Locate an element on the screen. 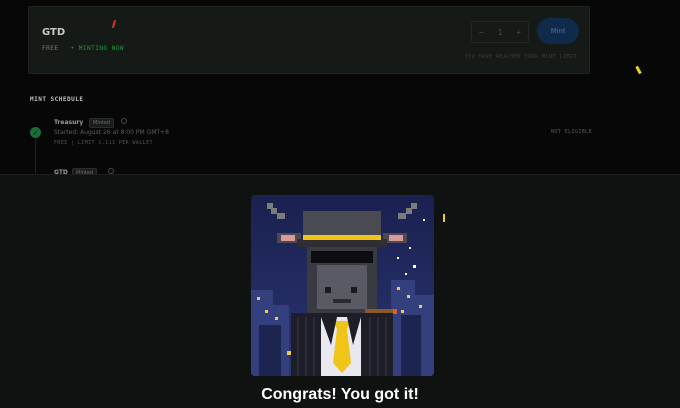 This screenshot has width=680, height=408. quantity-value: 1 is located at coordinates (500, 32).